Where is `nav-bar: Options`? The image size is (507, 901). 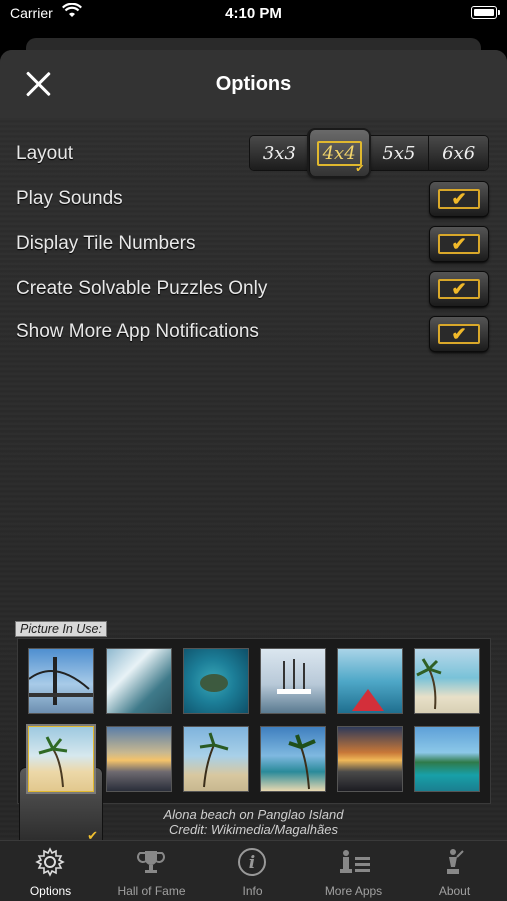
nav-bar: Options is located at coordinates (253, 84).